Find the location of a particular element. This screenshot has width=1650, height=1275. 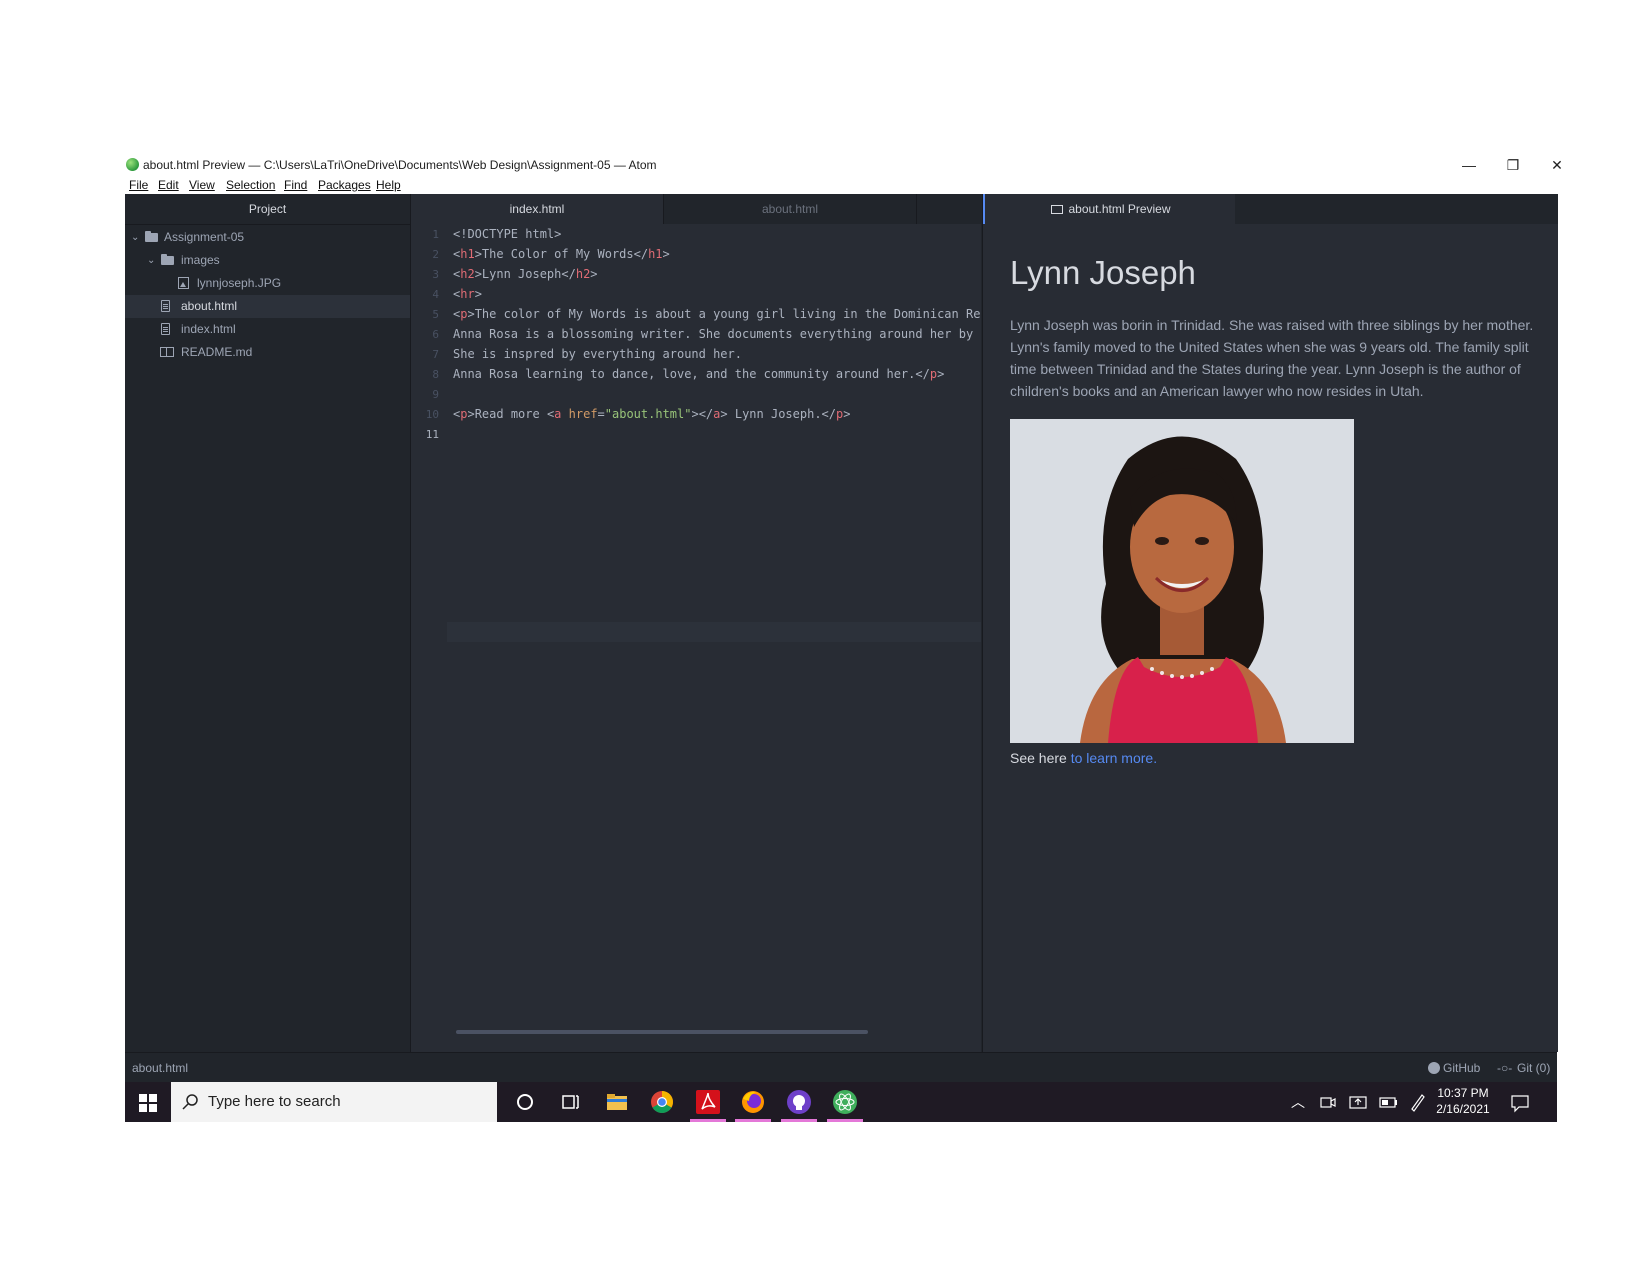

chevron-up-icon: ︿ is located at coordinates (1298, 1102).